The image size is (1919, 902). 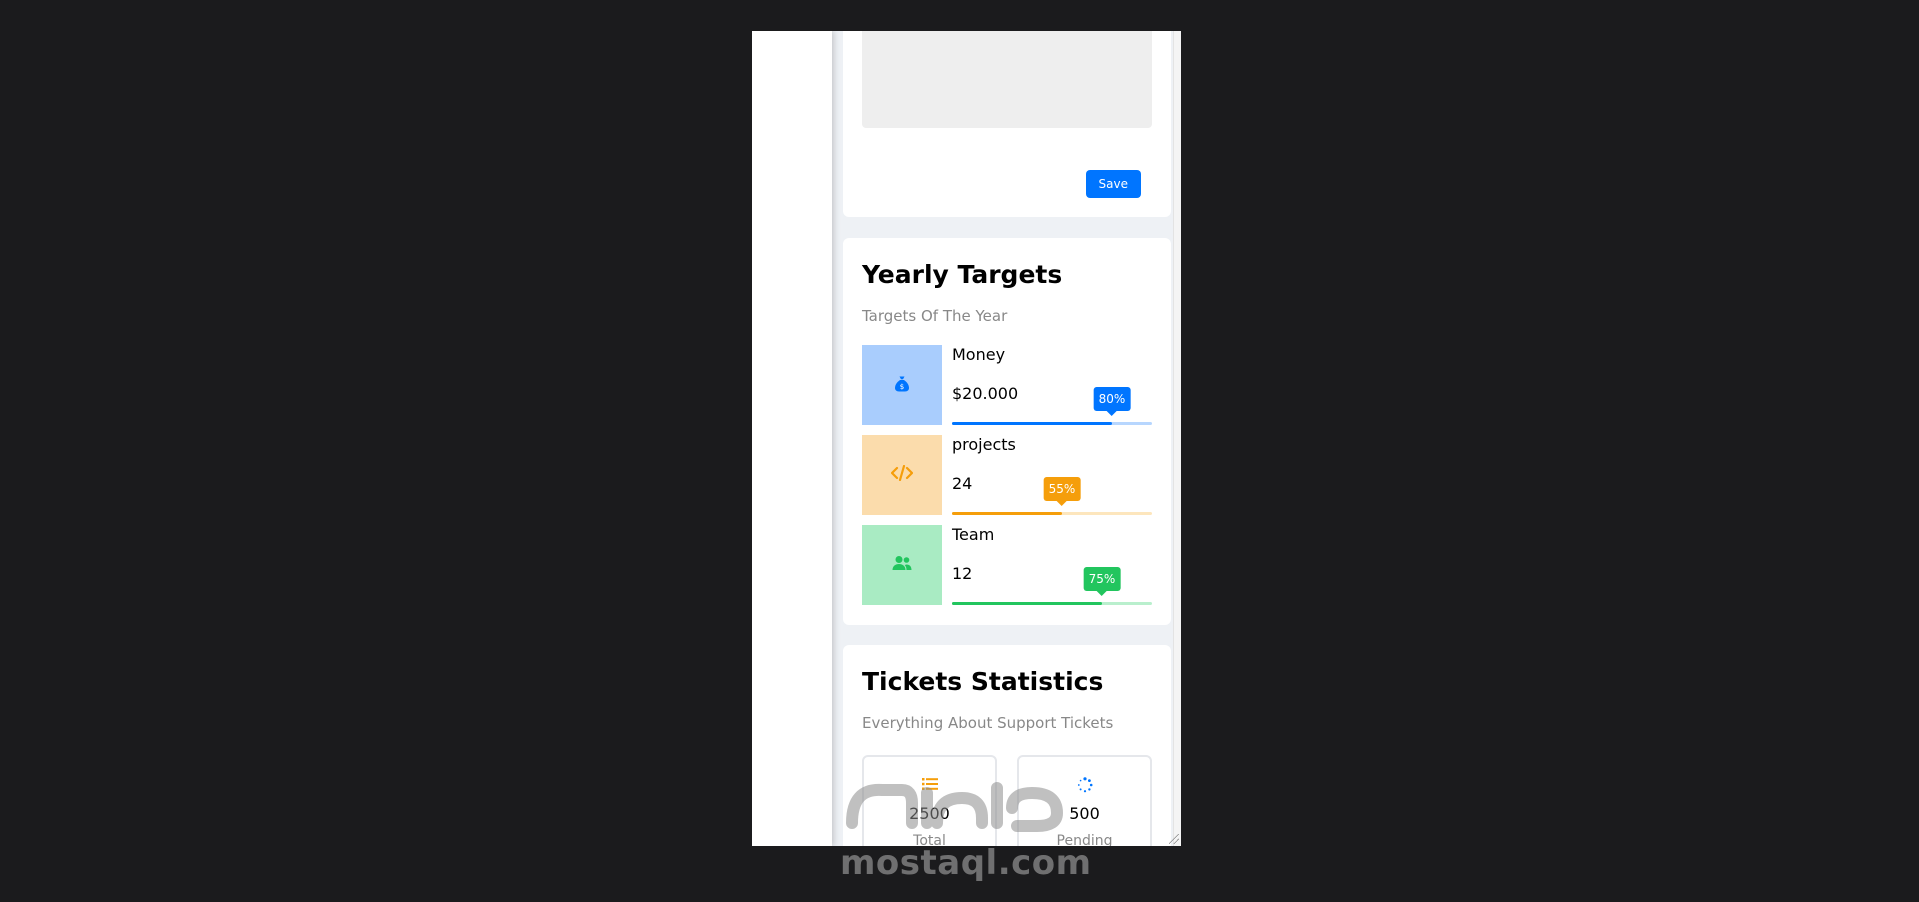 I want to click on projects-tile, so click(x=902, y=475).